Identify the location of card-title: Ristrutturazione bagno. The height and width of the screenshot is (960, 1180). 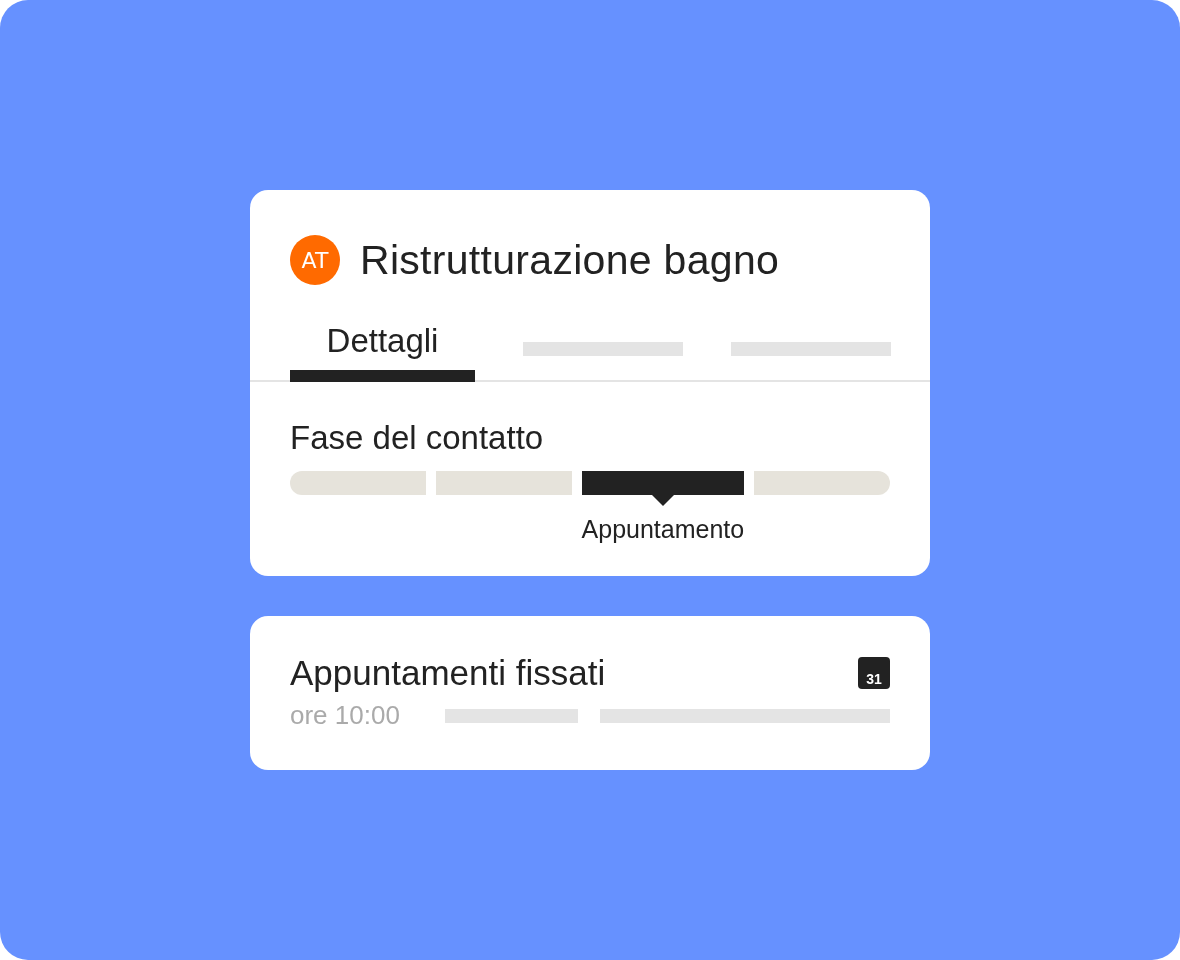
(570, 260).